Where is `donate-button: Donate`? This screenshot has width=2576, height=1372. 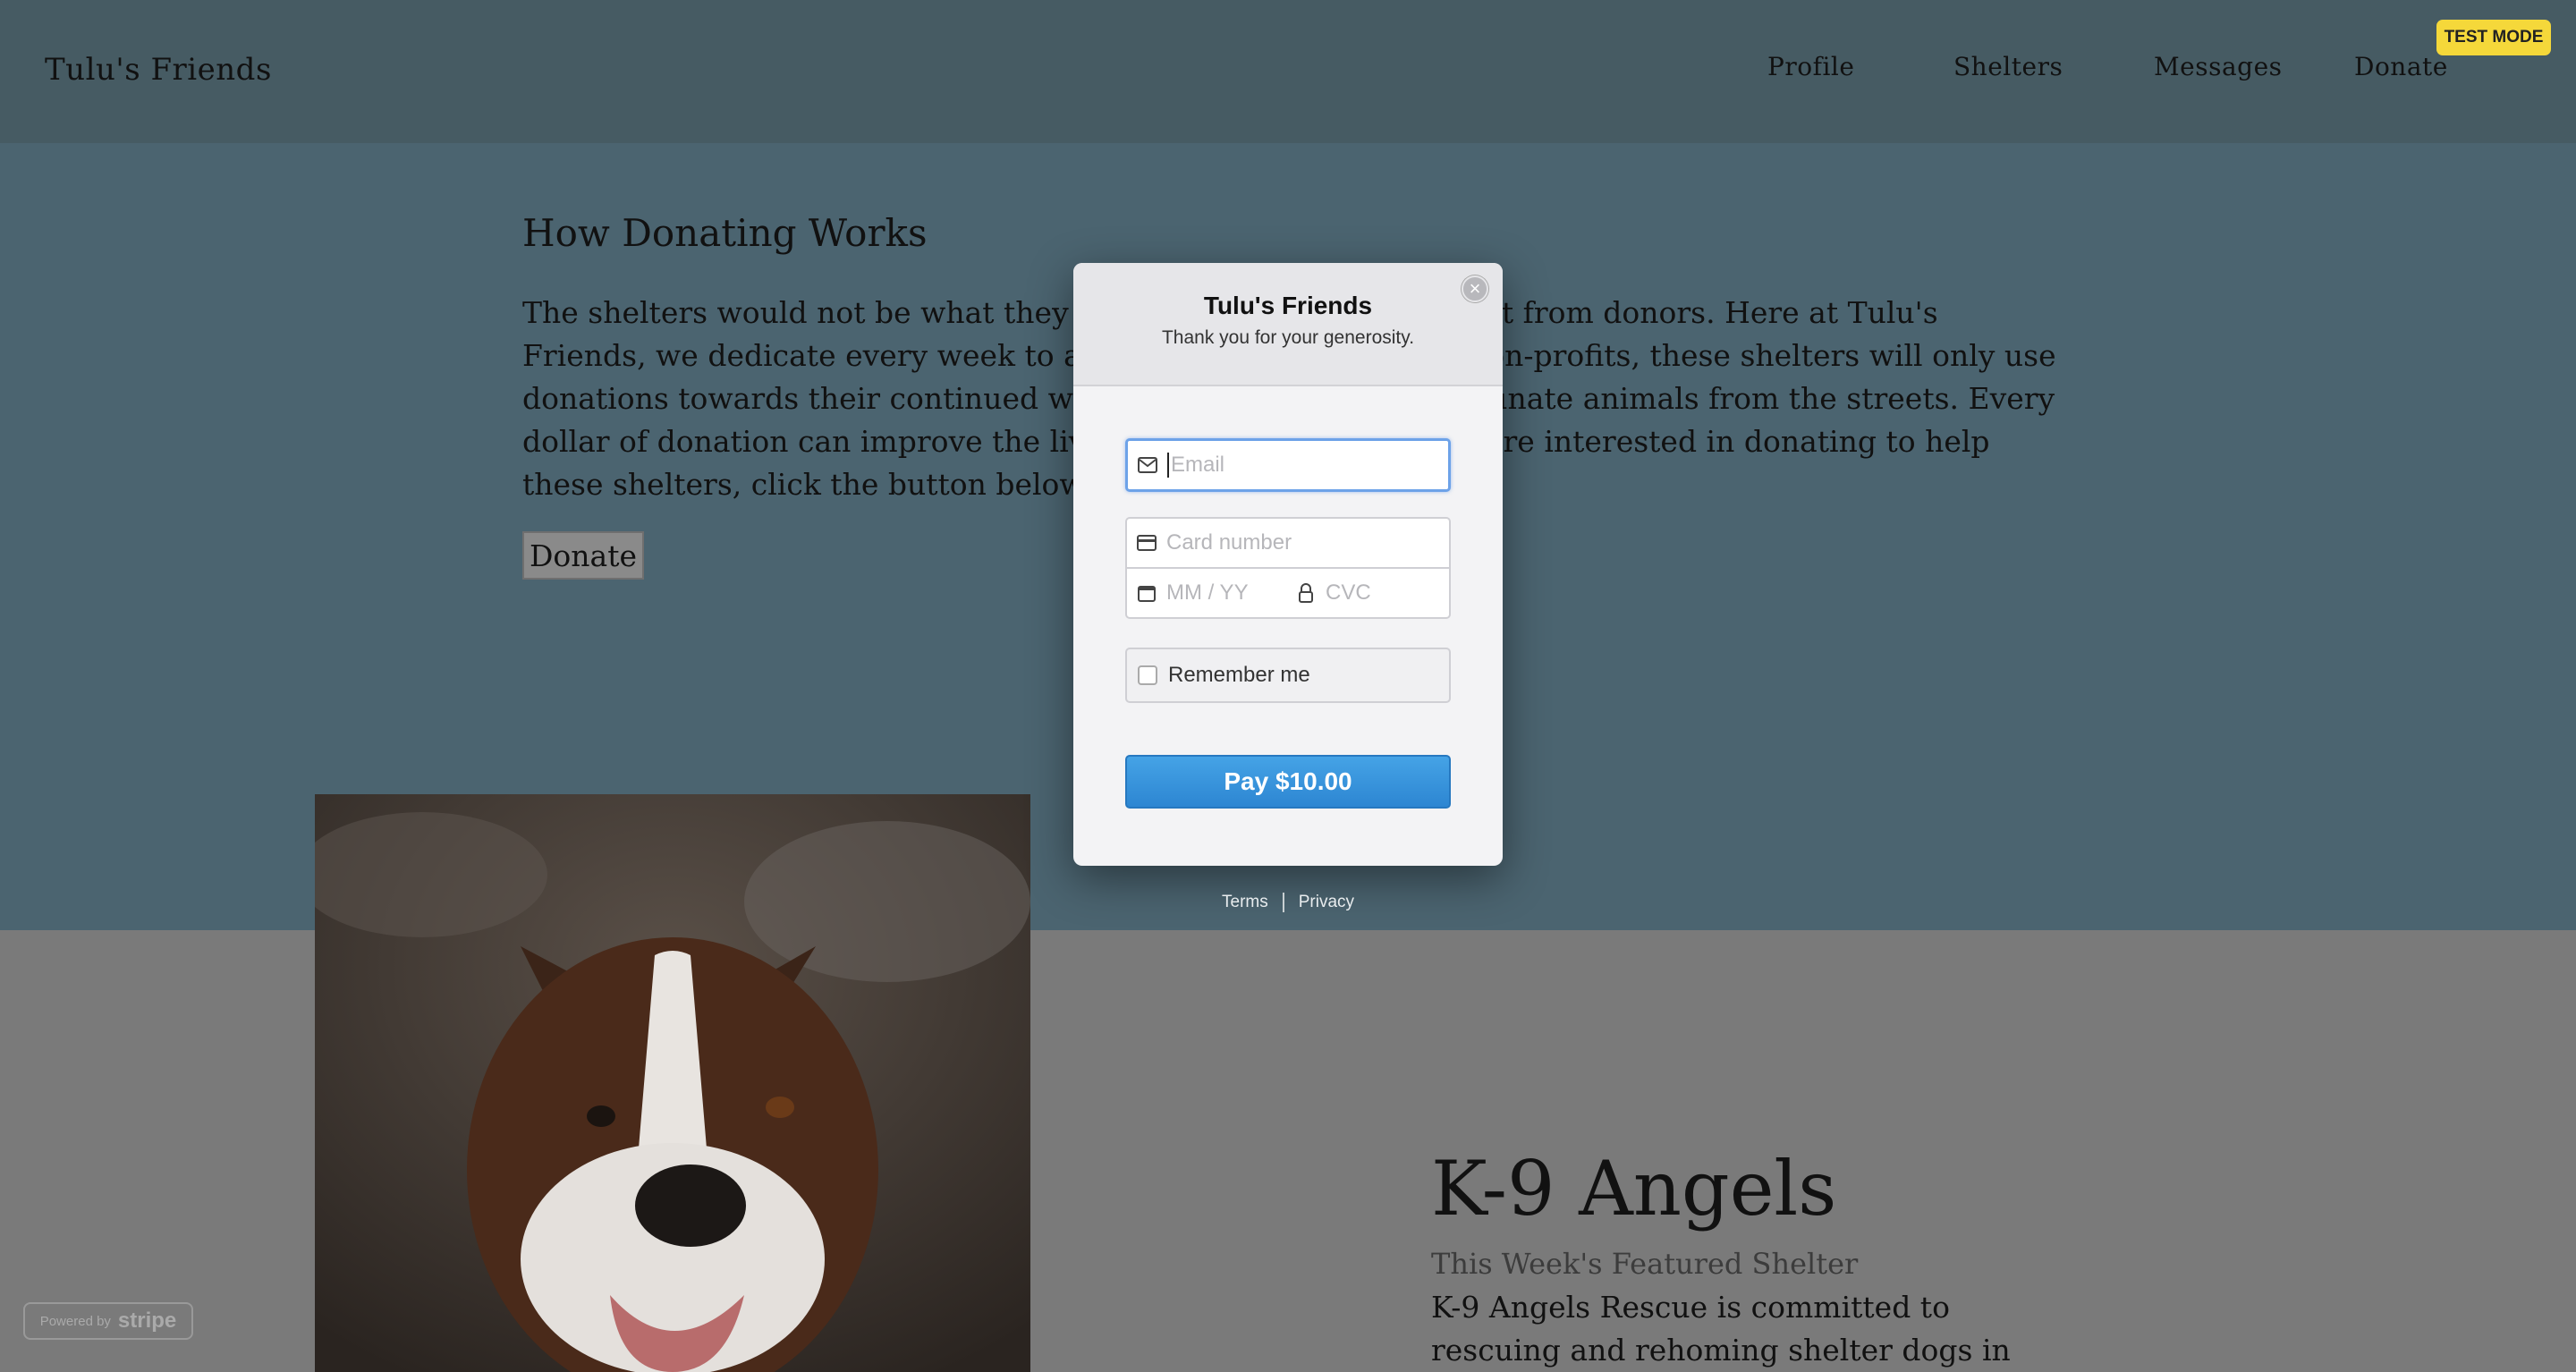 donate-button: Donate is located at coordinates (583, 555).